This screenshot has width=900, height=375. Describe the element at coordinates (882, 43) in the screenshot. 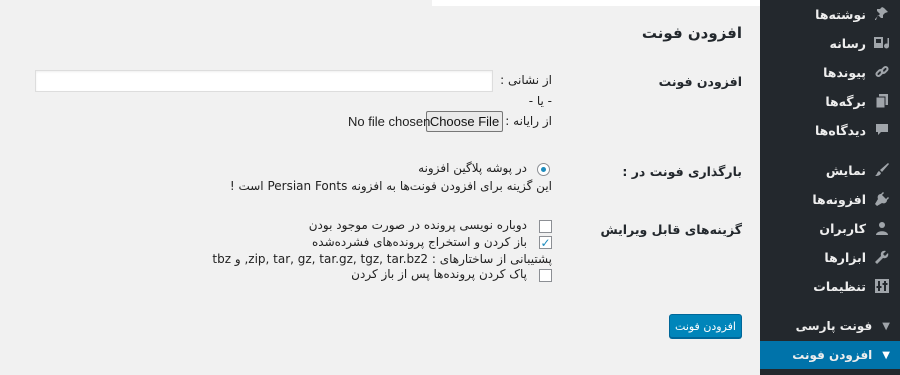

I see `media-icon` at that location.